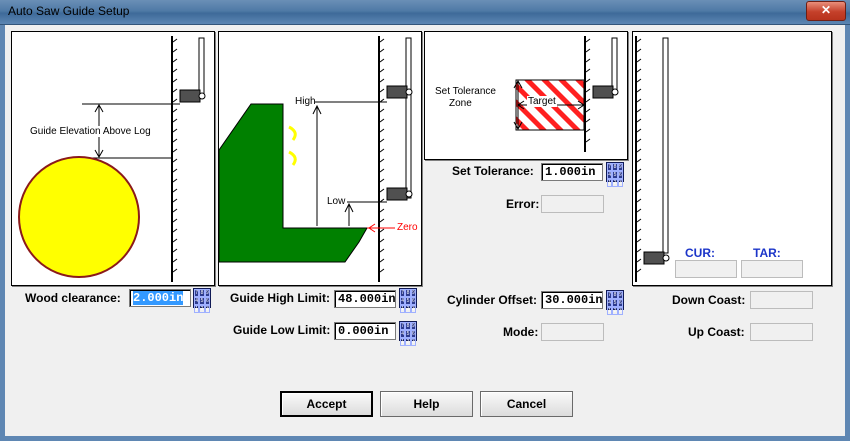  What do you see at coordinates (732, 158) in the screenshot?
I see `position-diagram: CUR: TAR:` at bounding box center [732, 158].